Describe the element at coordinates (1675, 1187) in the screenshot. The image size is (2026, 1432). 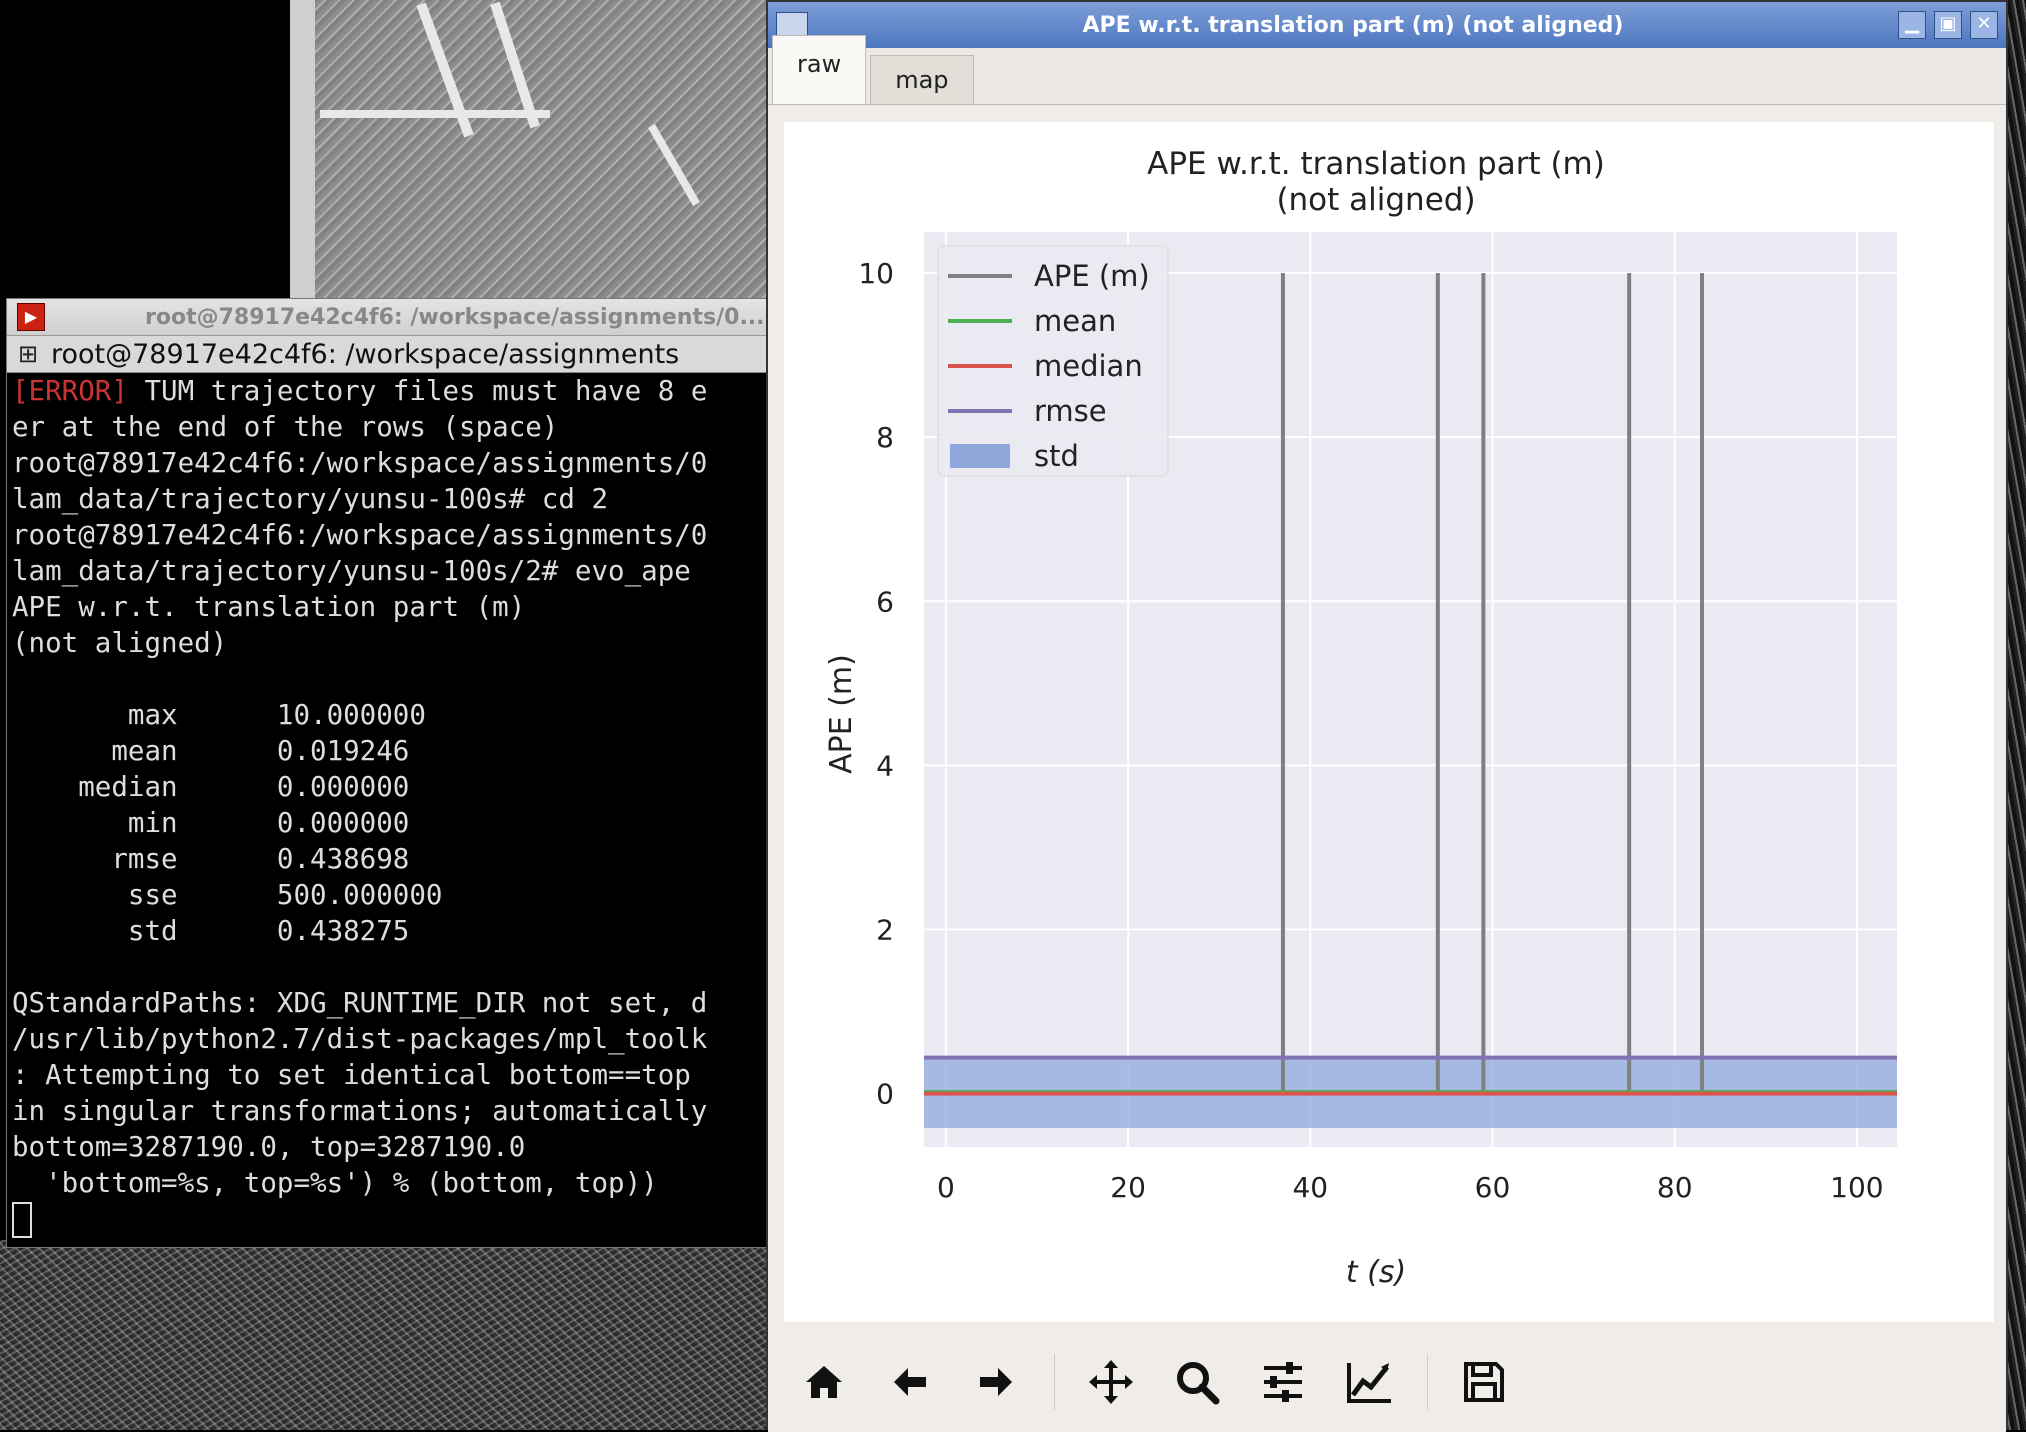
I see `x-tick-label: 80` at that location.